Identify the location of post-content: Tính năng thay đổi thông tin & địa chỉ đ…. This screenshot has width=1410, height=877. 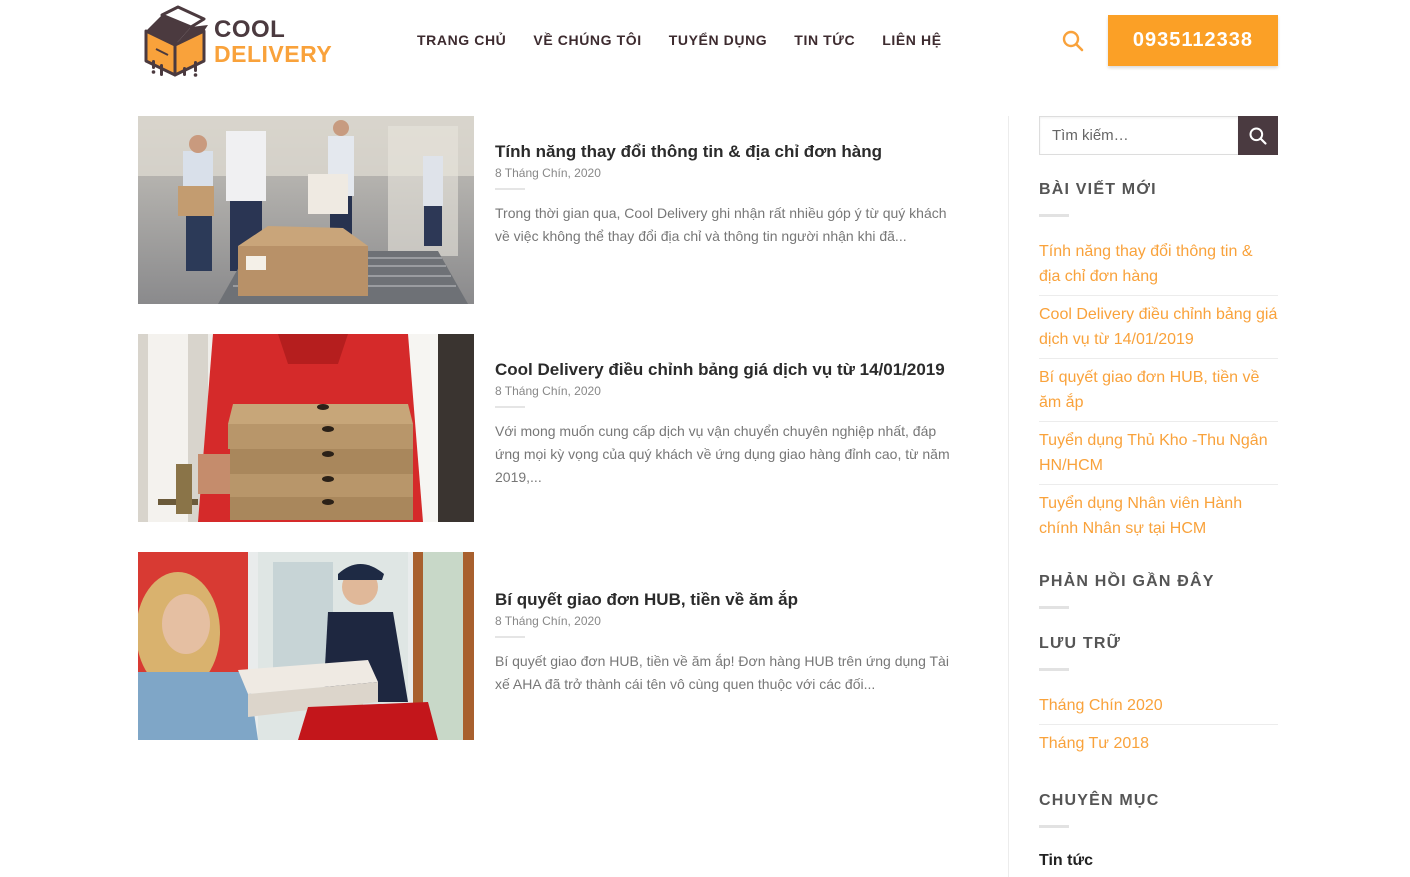
(725, 182).